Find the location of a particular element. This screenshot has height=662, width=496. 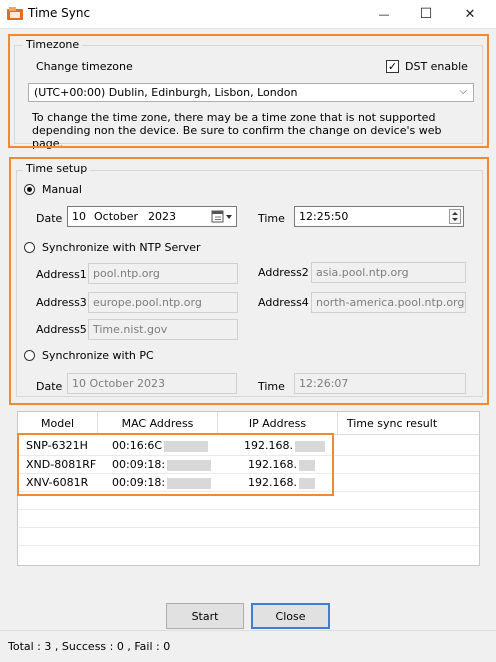

column-label: MAC Address is located at coordinates (157, 423).